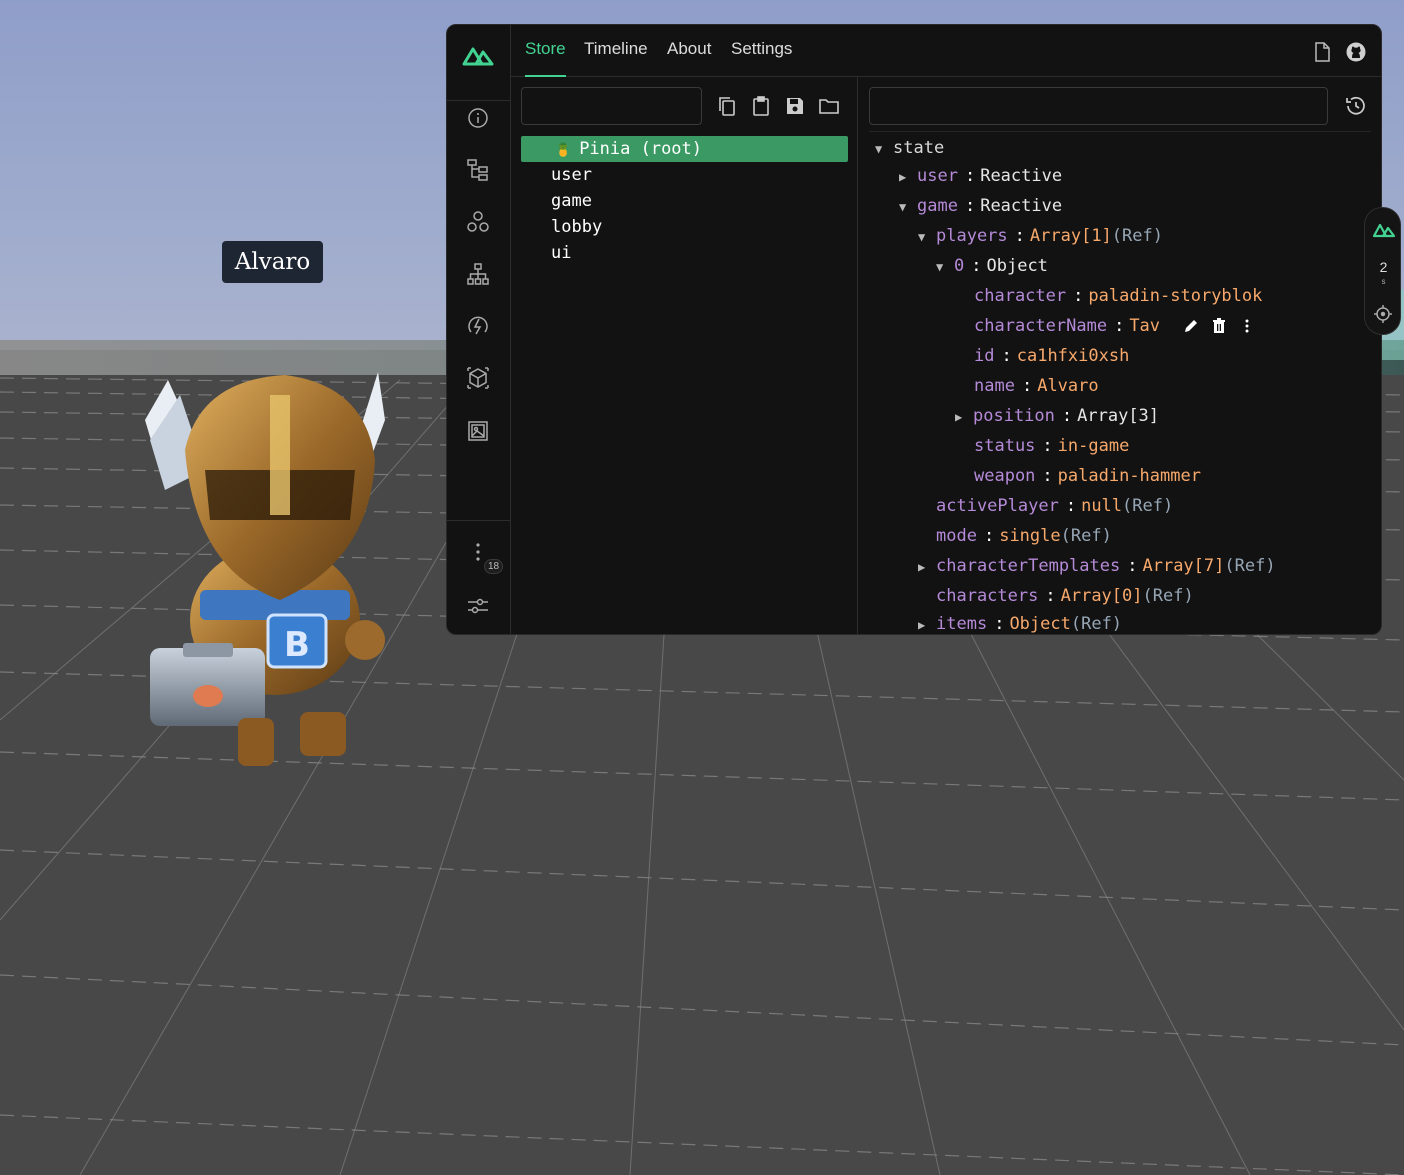 The height and width of the screenshot is (1175, 1404). What do you see at coordinates (611, 106) in the screenshot?
I see `store-filter-input` at bounding box center [611, 106].